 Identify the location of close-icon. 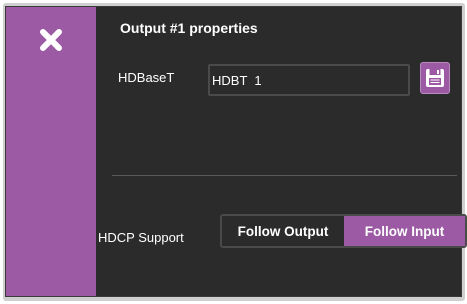
(51, 40).